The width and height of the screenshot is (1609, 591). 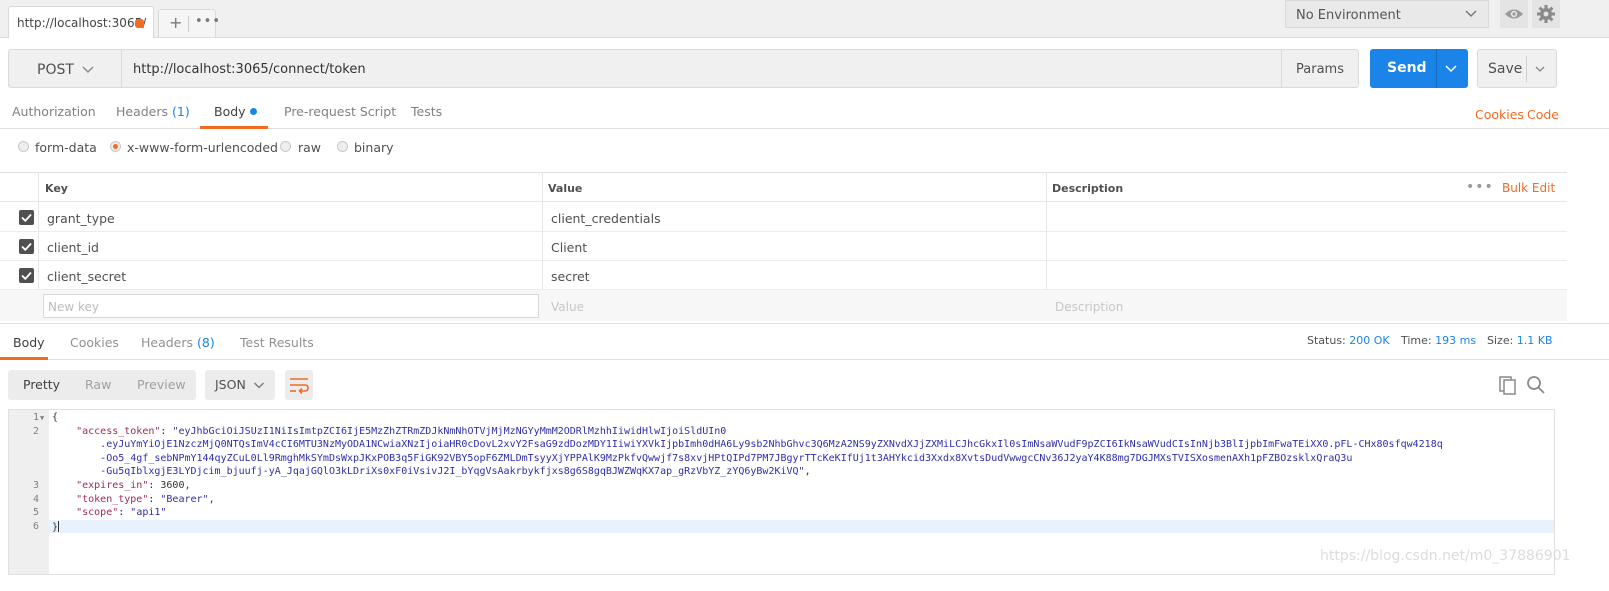 What do you see at coordinates (42, 418) in the screenshot?
I see `fold-toggle-icon: ▼` at bounding box center [42, 418].